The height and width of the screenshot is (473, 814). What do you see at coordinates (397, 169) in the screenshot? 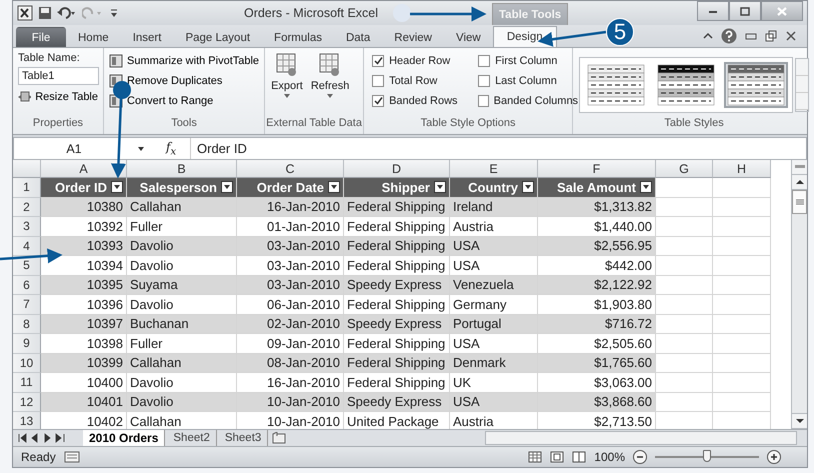
I see `column-header: D` at bounding box center [397, 169].